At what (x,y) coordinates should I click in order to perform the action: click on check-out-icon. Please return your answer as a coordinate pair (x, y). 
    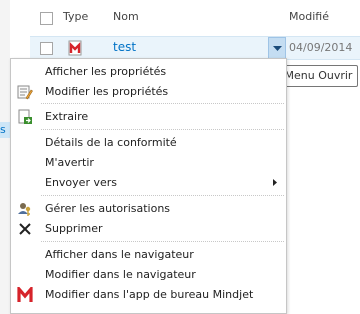
    Looking at the image, I should click on (25, 116).